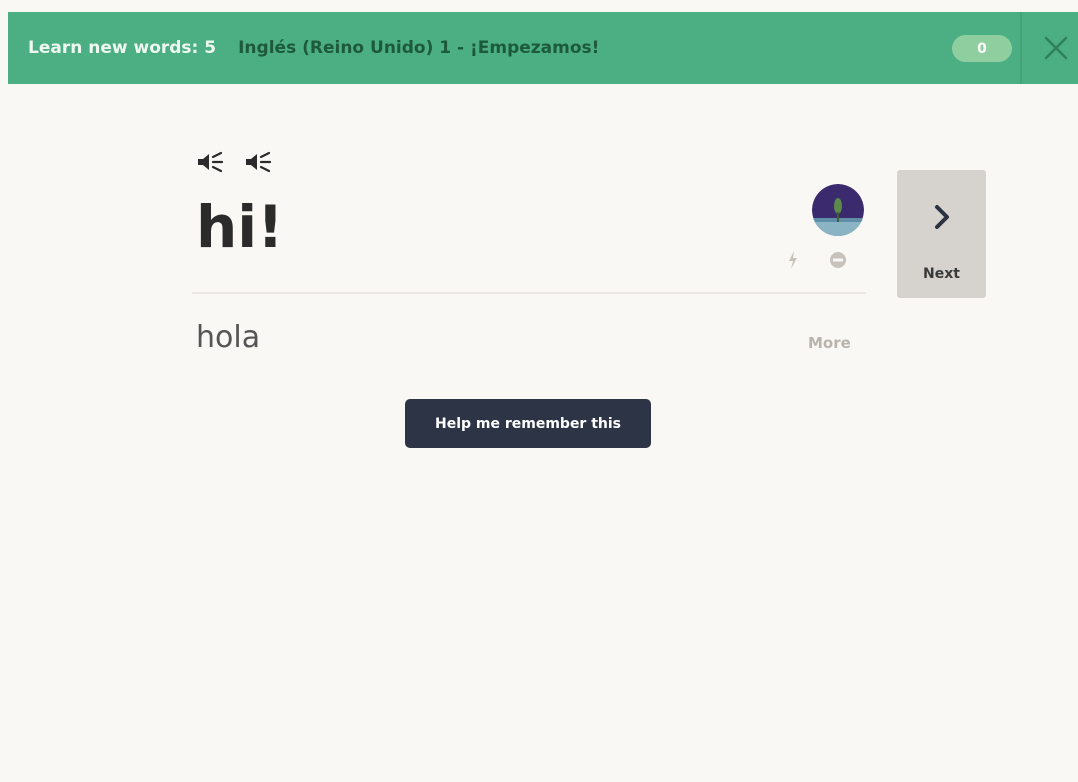 The image size is (1078, 782). I want to click on score-badge: 0, so click(982, 48).